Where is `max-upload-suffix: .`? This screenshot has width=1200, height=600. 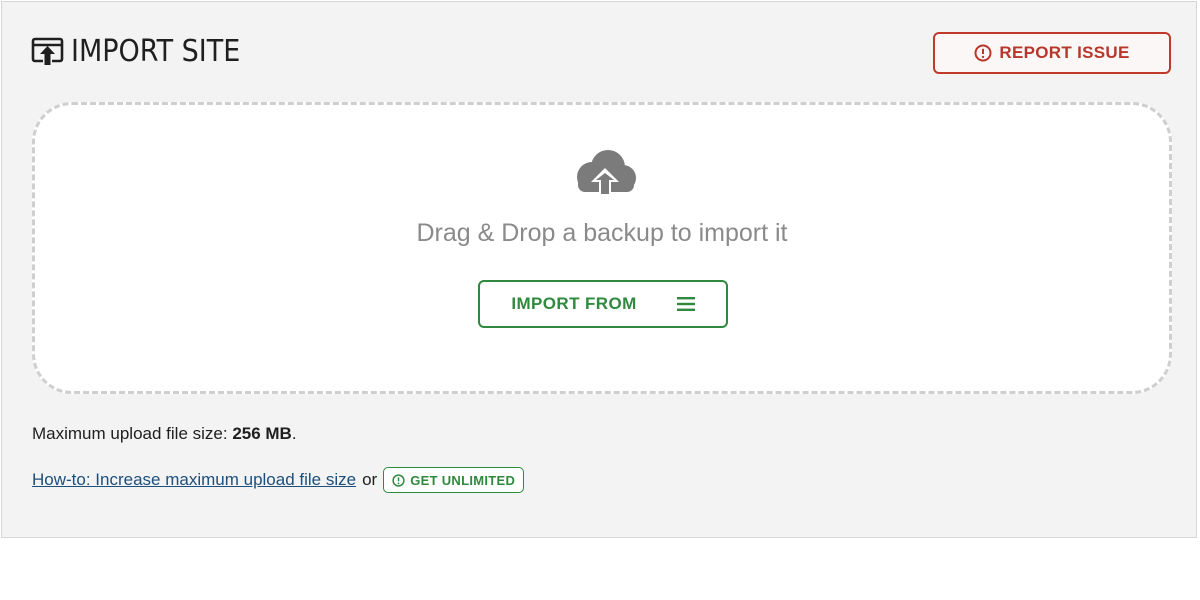
max-upload-suffix: . is located at coordinates (294, 433).